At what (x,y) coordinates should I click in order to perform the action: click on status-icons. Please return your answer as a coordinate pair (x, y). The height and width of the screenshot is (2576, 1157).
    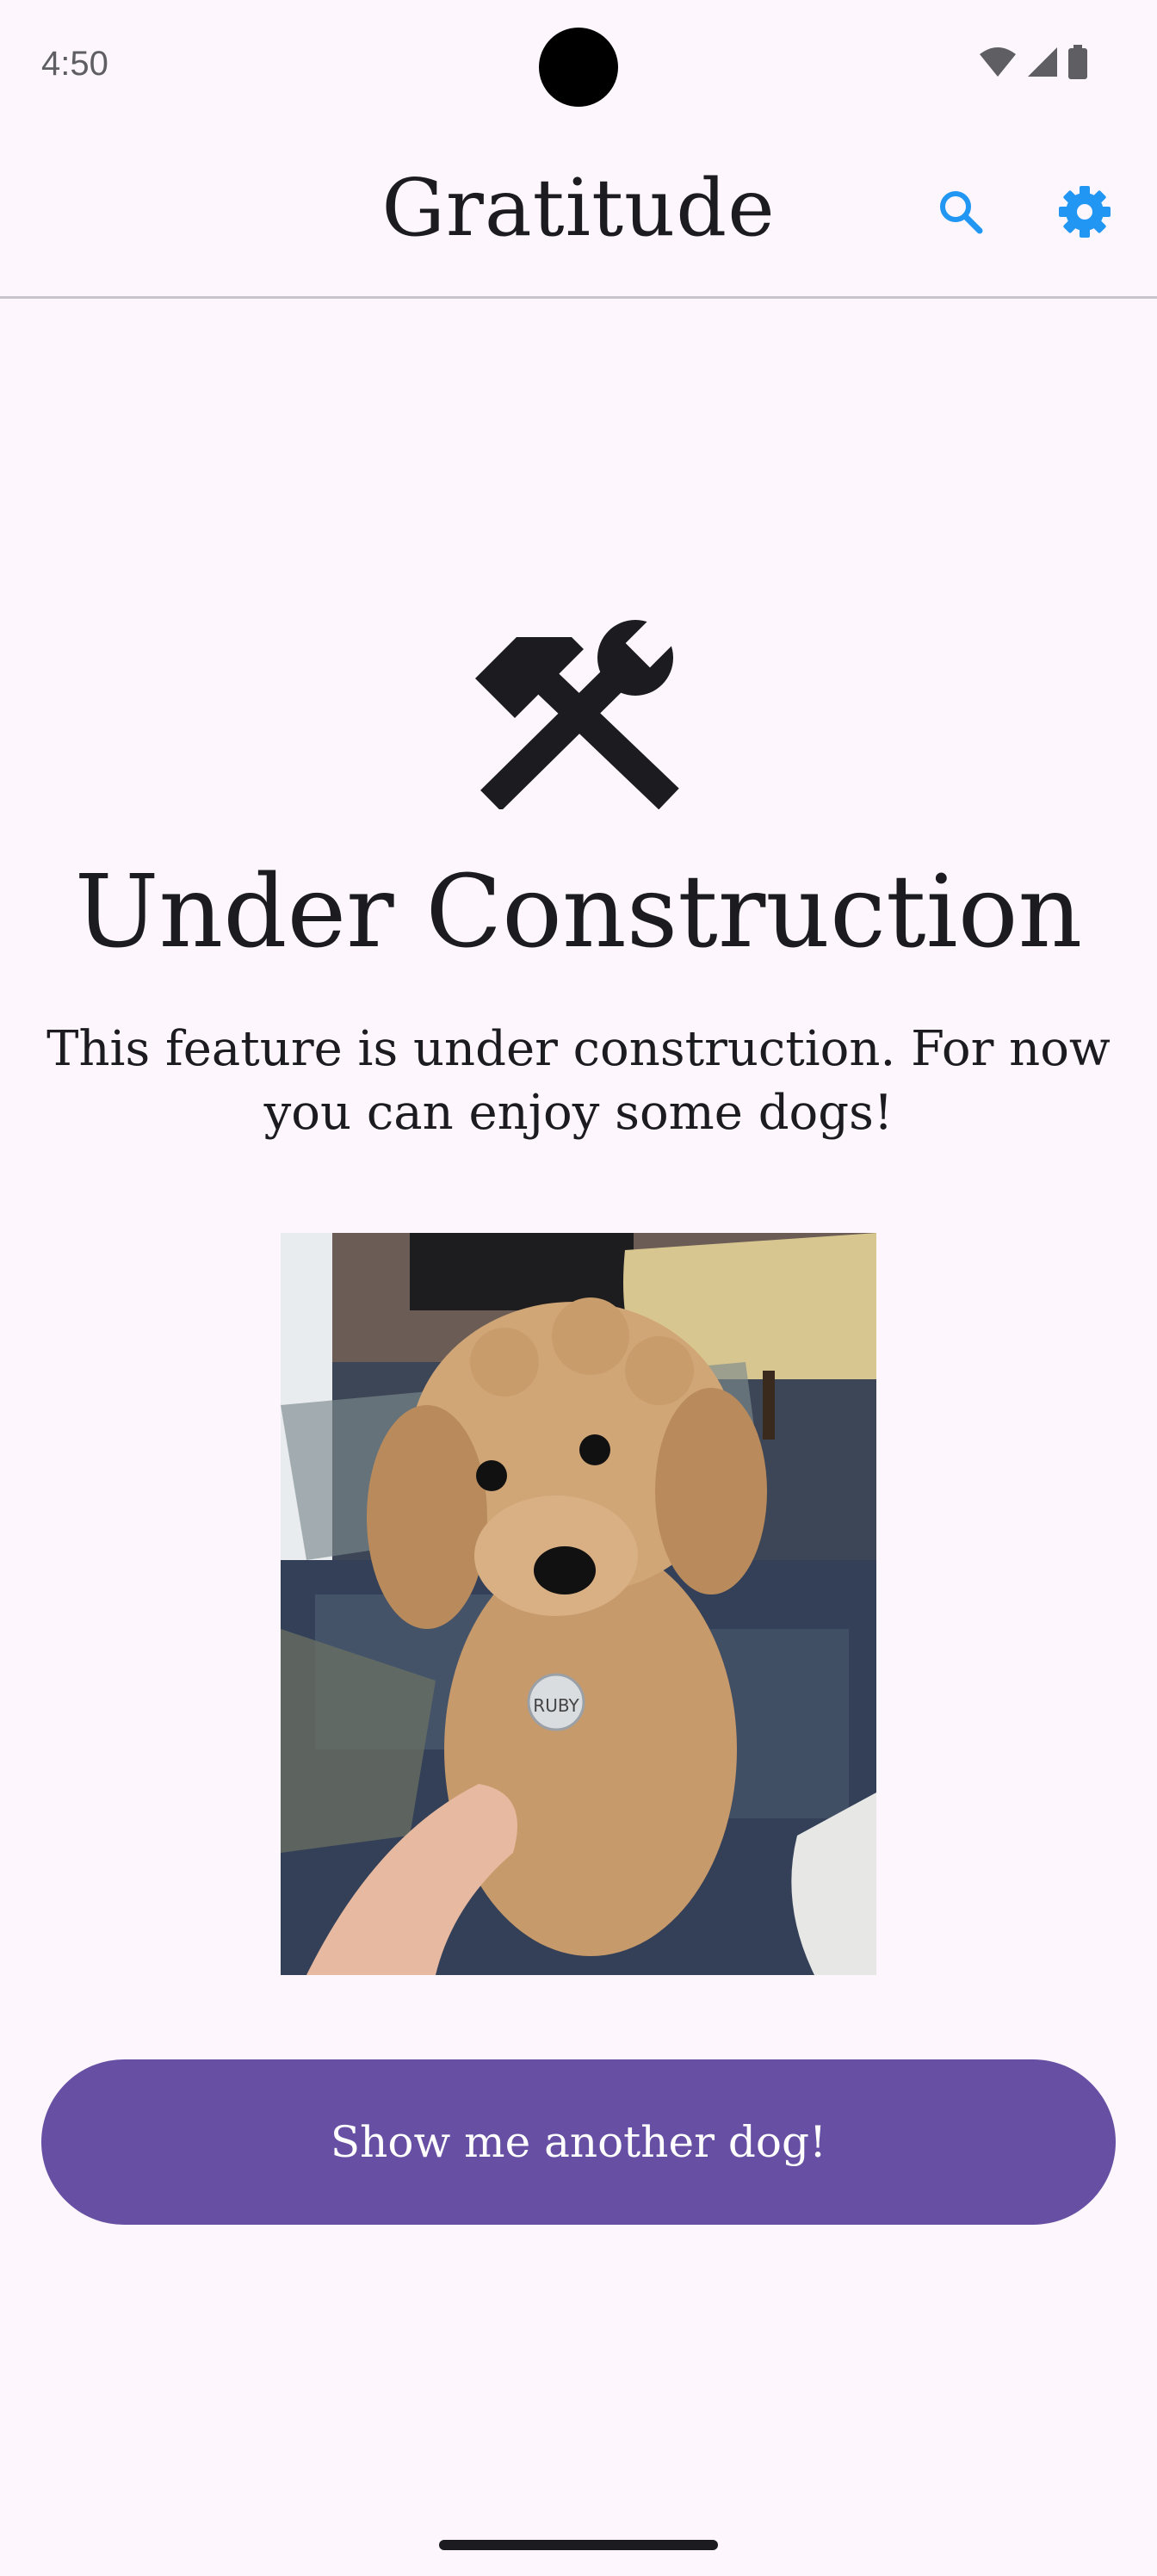
    Looking at the image, I should click on (1033, 62).